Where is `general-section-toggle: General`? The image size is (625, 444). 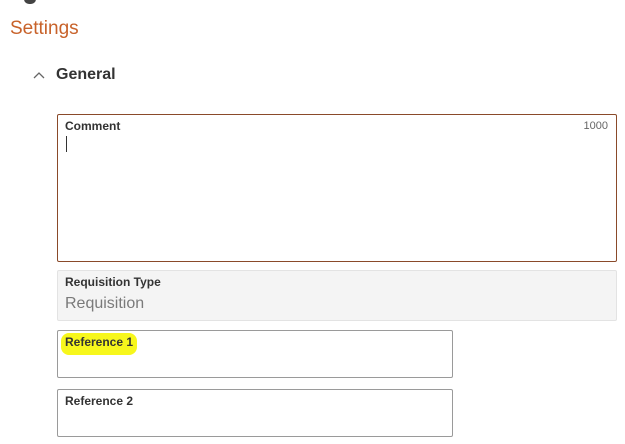 general-section-toggle: General is located at coordinates (72, 75).